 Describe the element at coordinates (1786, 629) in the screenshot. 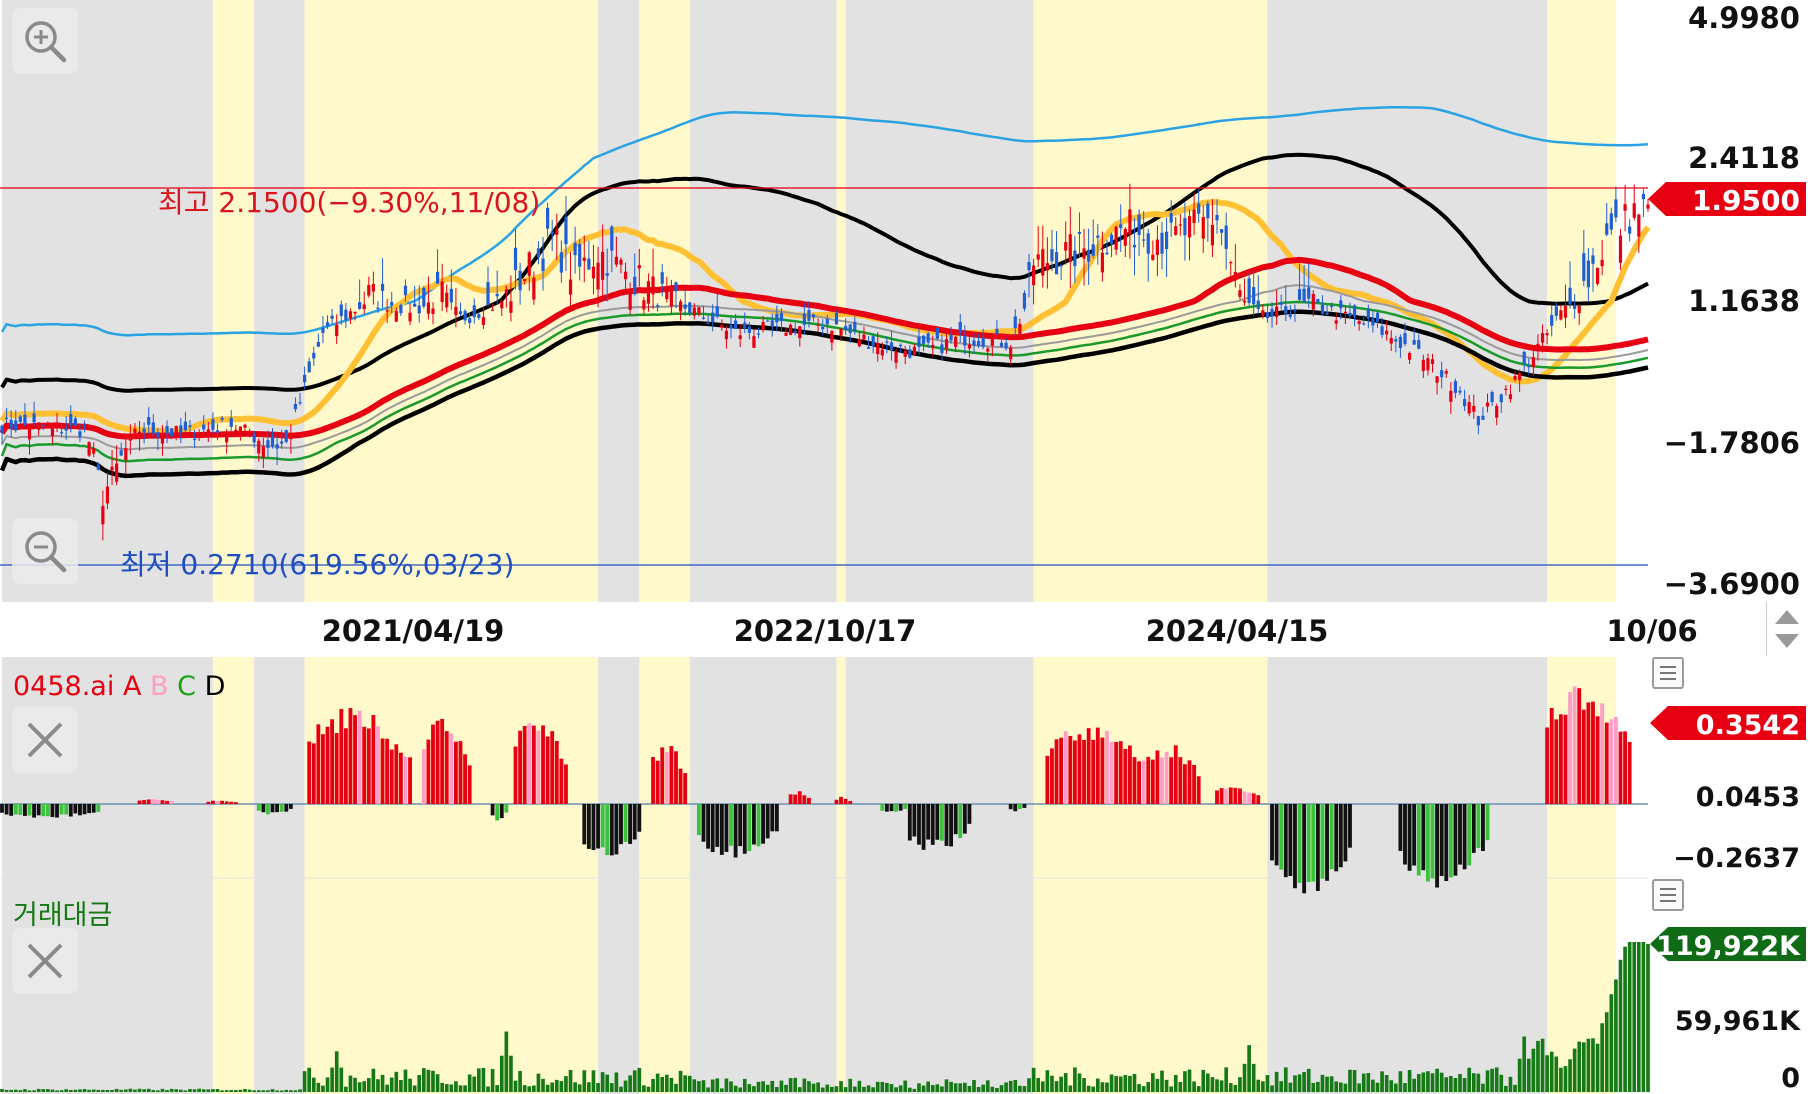

I see `time-scroll-arrows` at that location.